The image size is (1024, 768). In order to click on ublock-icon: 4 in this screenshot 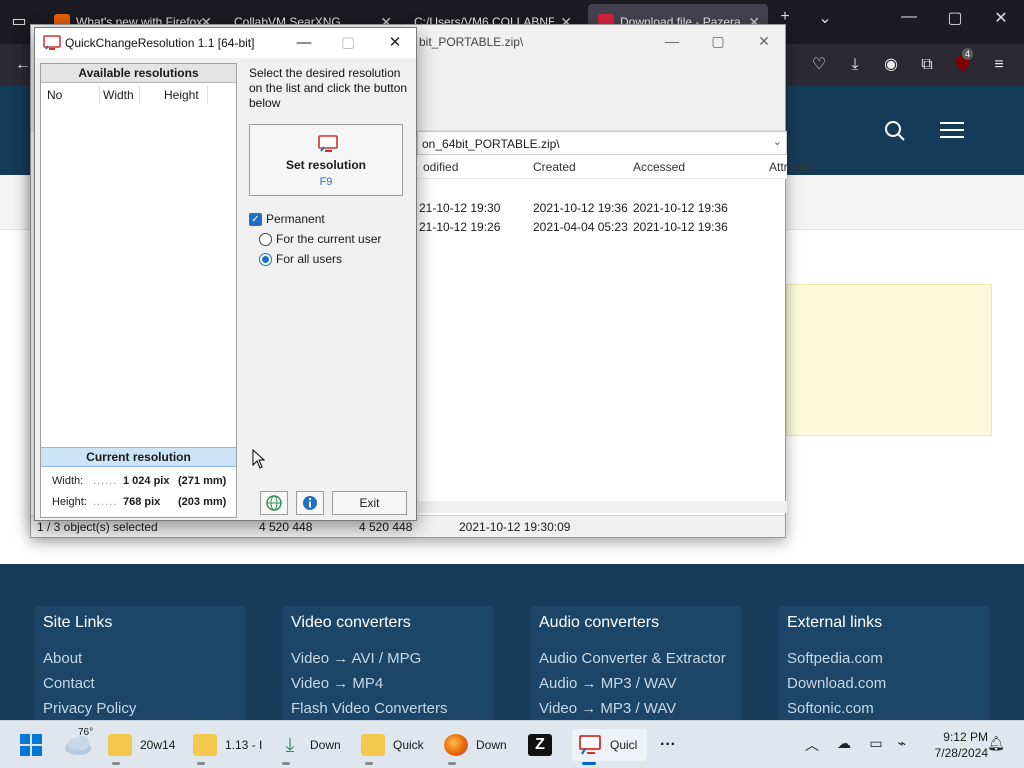, I will do `click(963, 62)`.